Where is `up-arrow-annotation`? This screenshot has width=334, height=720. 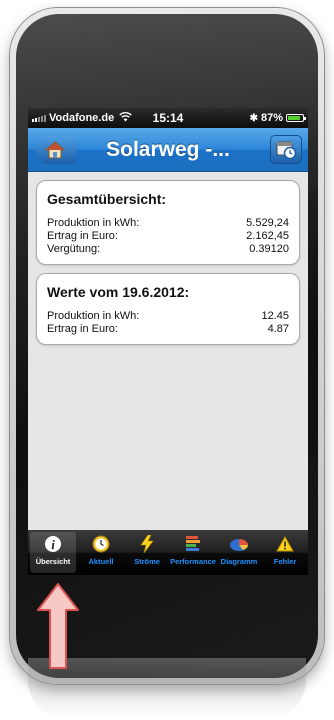 up-arrow-annotation is located at coordinates (58, 626).